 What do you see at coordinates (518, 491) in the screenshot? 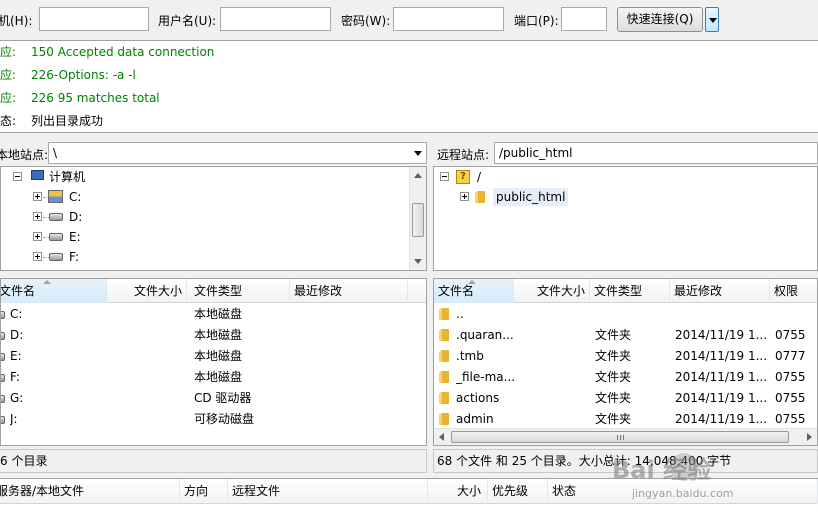
I see `column-header-priority: 优先级` at bounding box center [518, 491].